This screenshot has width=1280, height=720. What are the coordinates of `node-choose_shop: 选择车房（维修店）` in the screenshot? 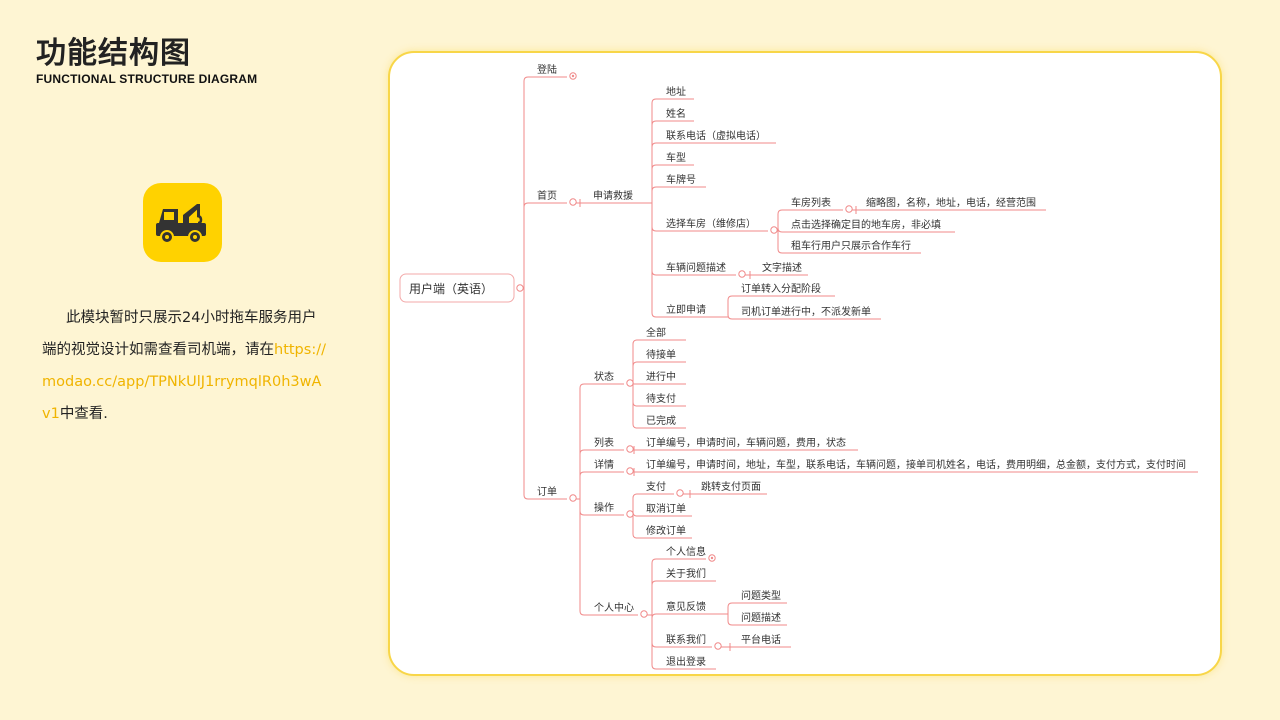 It's located at (711, 223).